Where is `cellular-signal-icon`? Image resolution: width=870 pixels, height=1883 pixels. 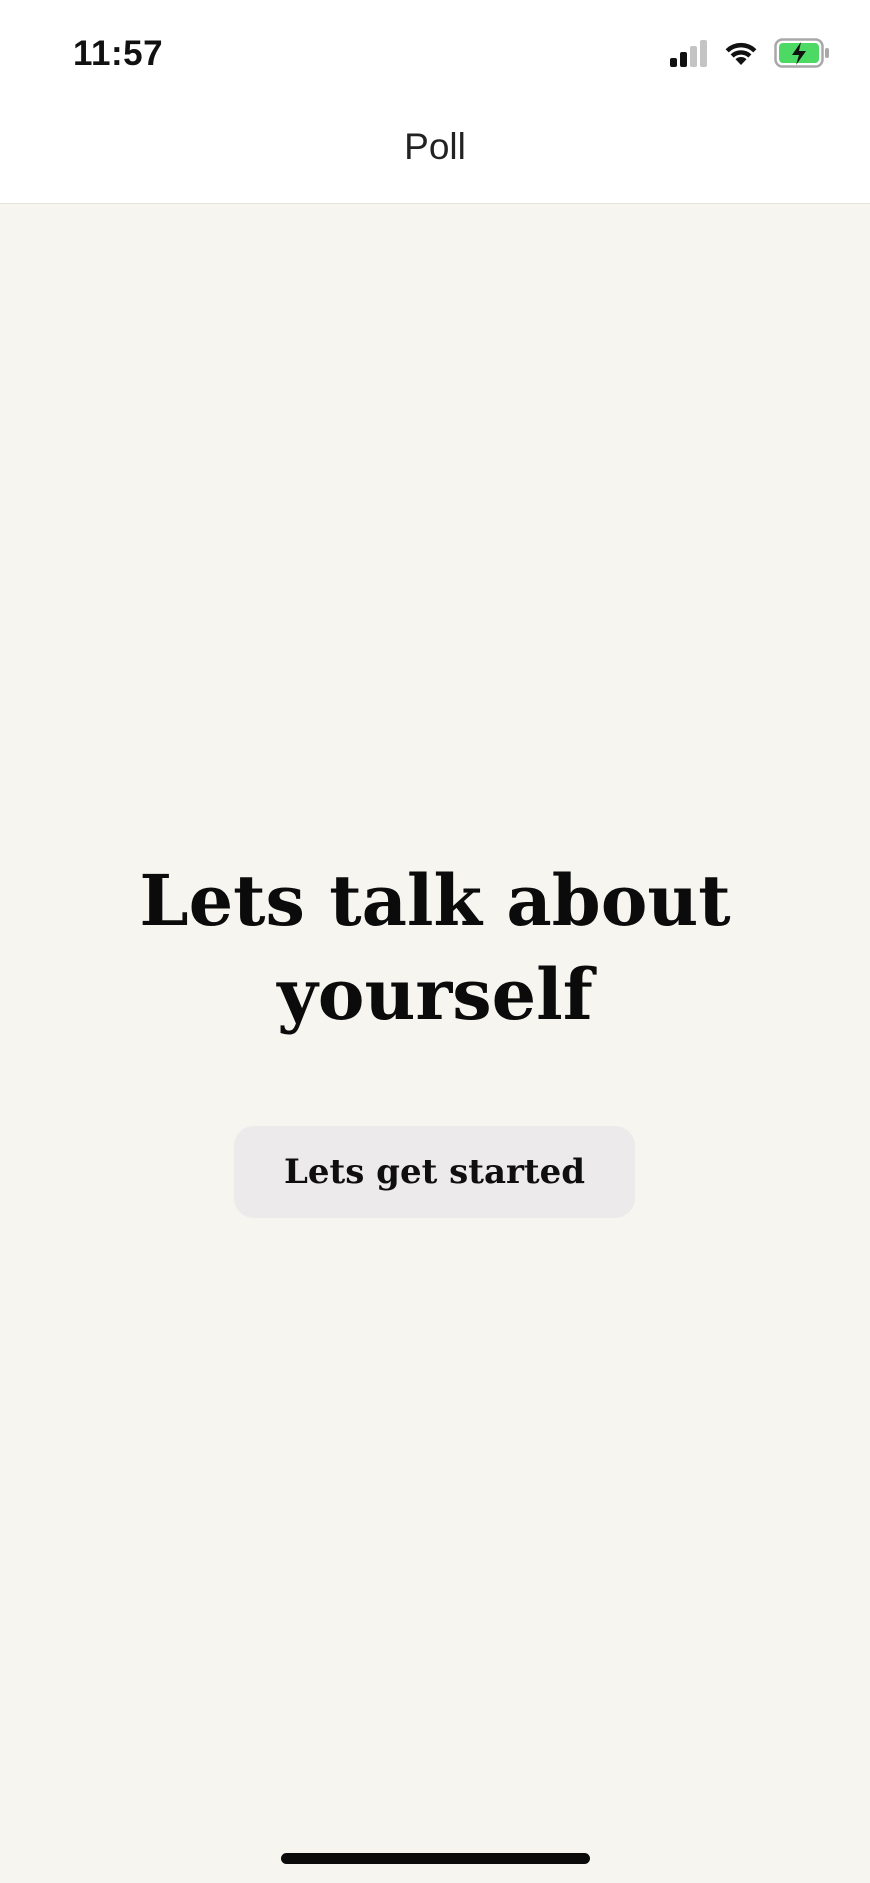
cellular-signal-icon is located at coordinates (688, 55).